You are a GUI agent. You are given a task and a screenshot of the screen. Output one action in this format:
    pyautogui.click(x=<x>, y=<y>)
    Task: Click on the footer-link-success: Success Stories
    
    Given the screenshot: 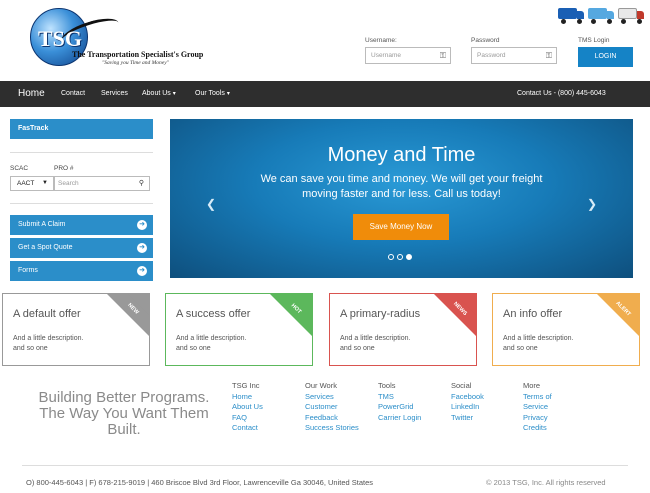 What is the action you would take?
    pyautogui.click(x=332, y=428)
    